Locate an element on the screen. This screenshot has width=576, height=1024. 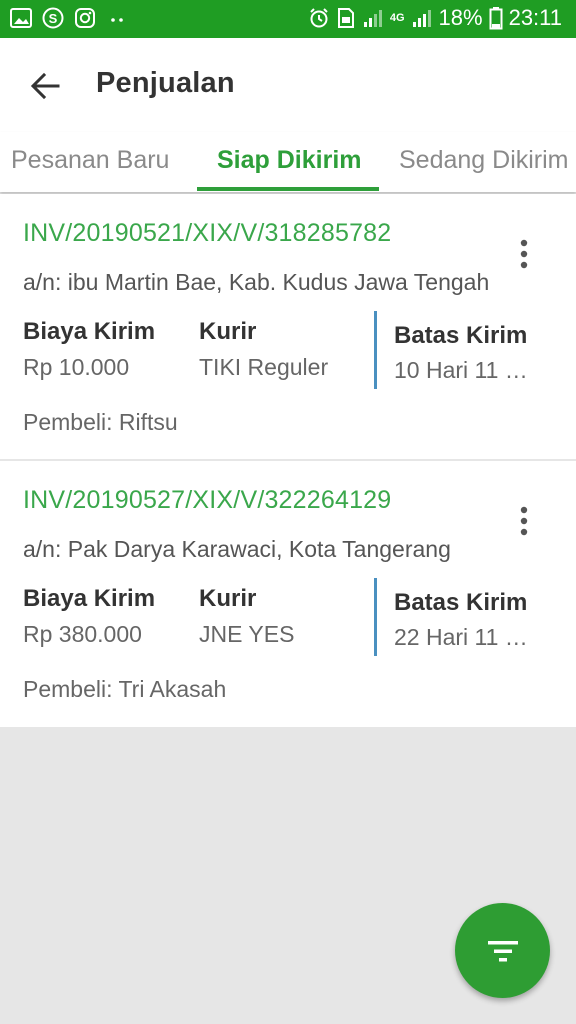
tab-indicator is located at coordinates (288, 189).